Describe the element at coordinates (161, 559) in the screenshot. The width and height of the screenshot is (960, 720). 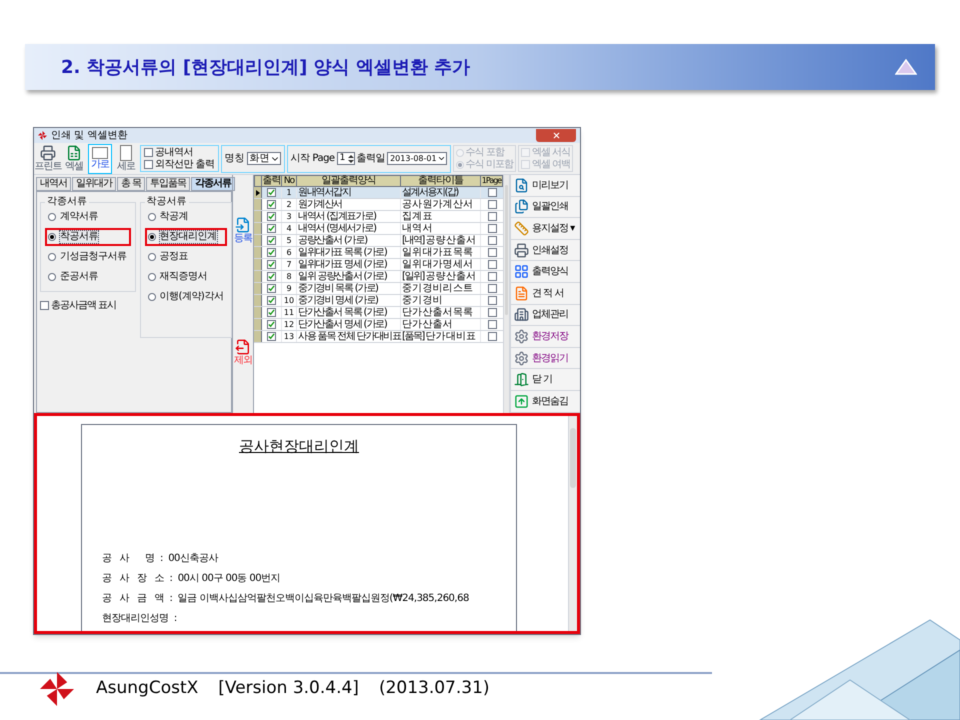
I see `document-line: 공 사 명 : 00신축공사` at that location.